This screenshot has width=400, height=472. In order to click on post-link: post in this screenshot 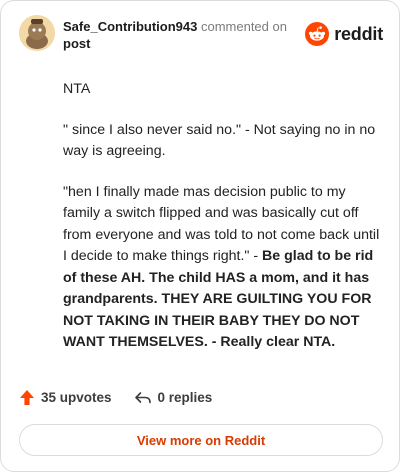, I will do `click(183, 43)`.